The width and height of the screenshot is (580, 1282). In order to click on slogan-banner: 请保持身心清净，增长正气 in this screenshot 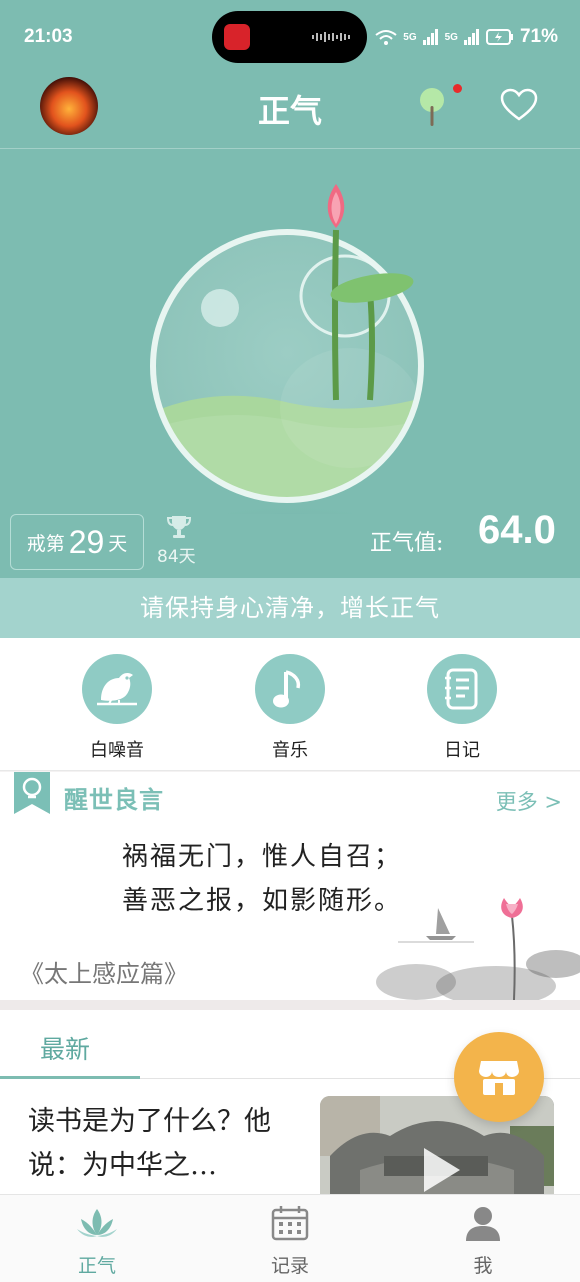, I will do `click(290, 608)`.